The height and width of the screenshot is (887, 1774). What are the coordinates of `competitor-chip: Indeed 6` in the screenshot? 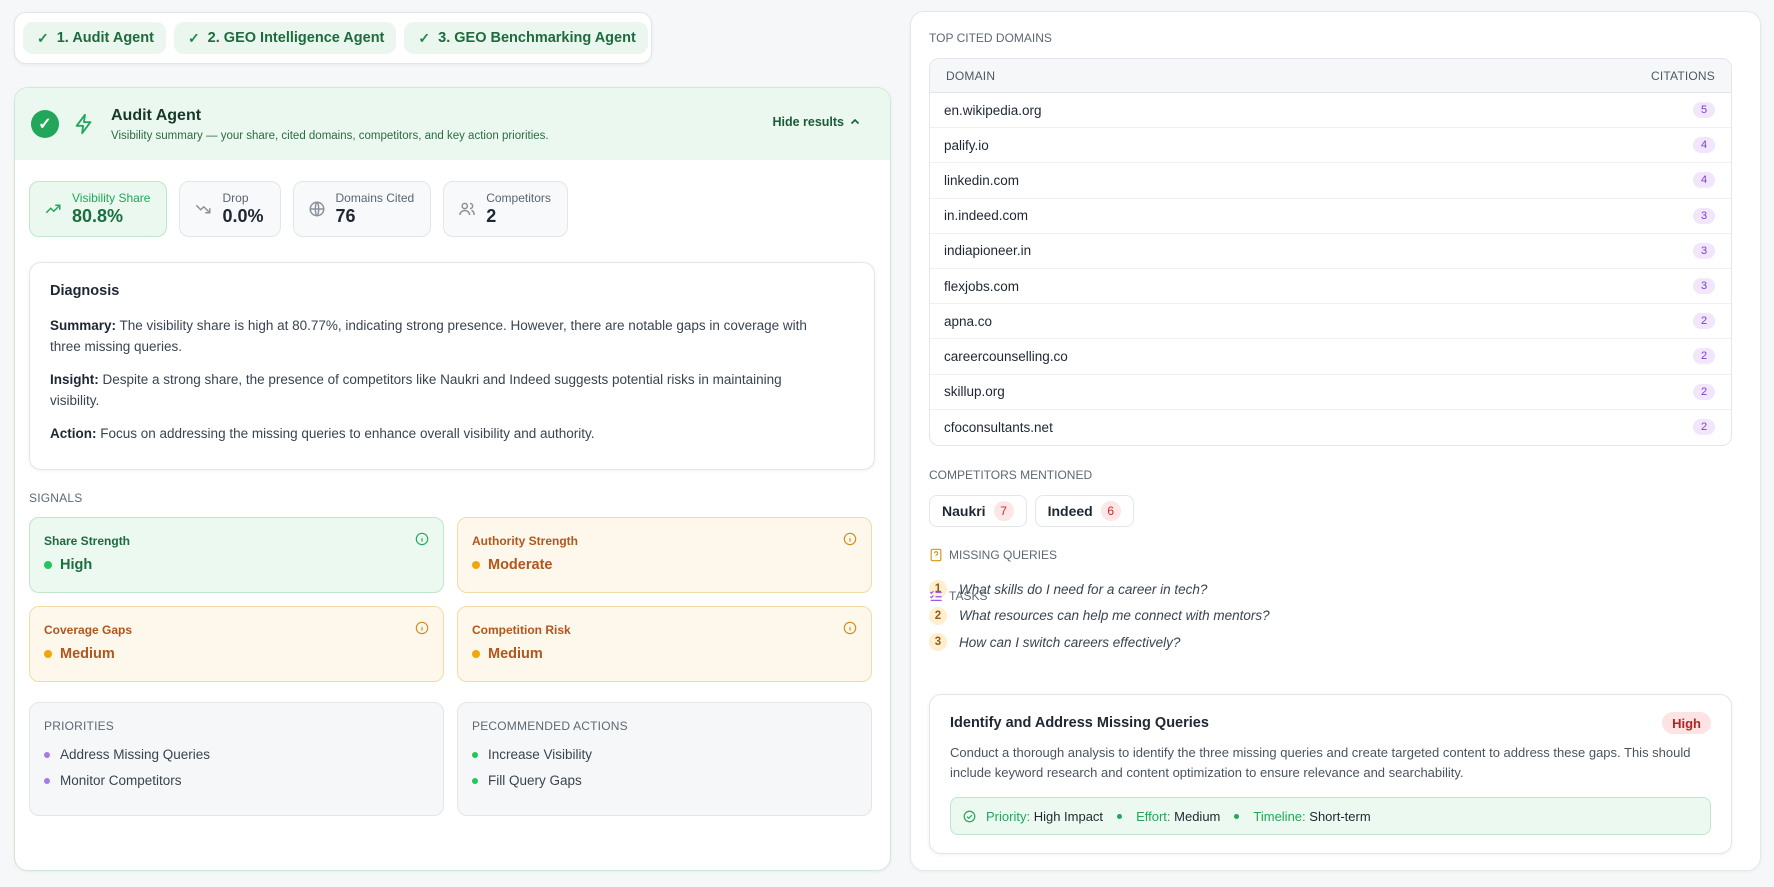 It's located at (1084, 511).